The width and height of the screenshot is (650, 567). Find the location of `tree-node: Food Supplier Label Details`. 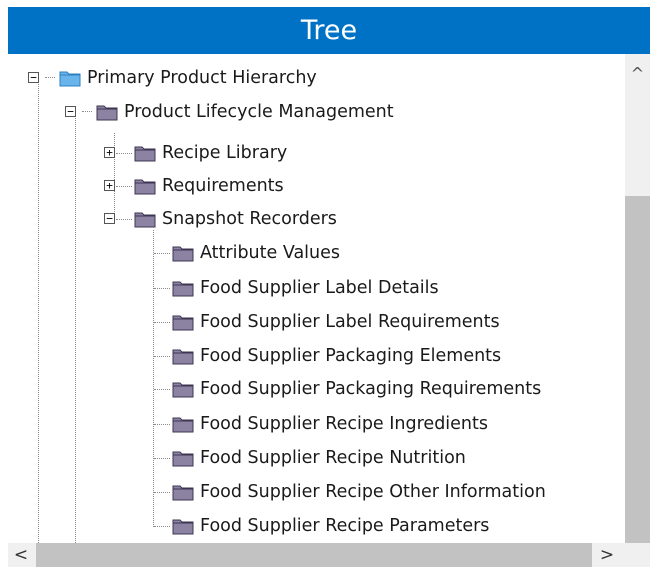

tree-node: Food Supplier Label Details is located at coordinates (305, 288).